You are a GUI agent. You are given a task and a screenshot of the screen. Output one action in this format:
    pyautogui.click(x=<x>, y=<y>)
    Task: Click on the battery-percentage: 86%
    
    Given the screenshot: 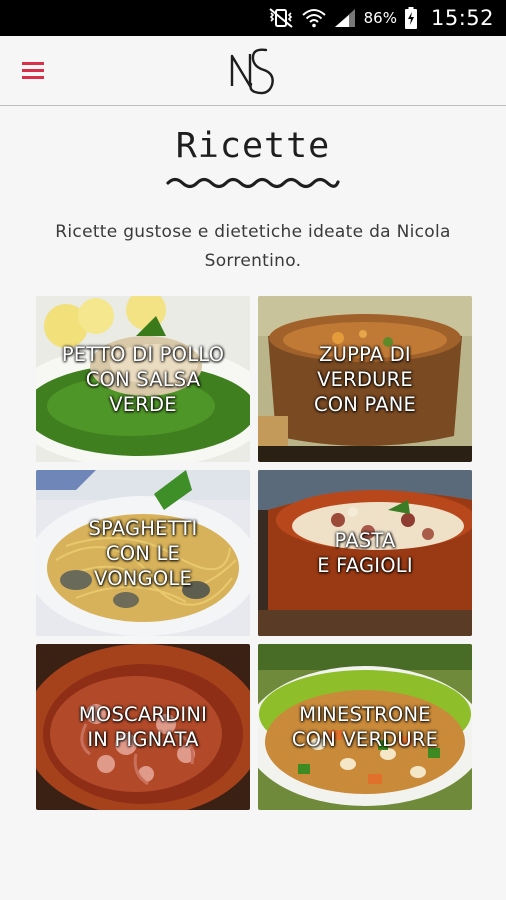 What is the action you would take?
    pyautogui.click(x=380, y=18)
    